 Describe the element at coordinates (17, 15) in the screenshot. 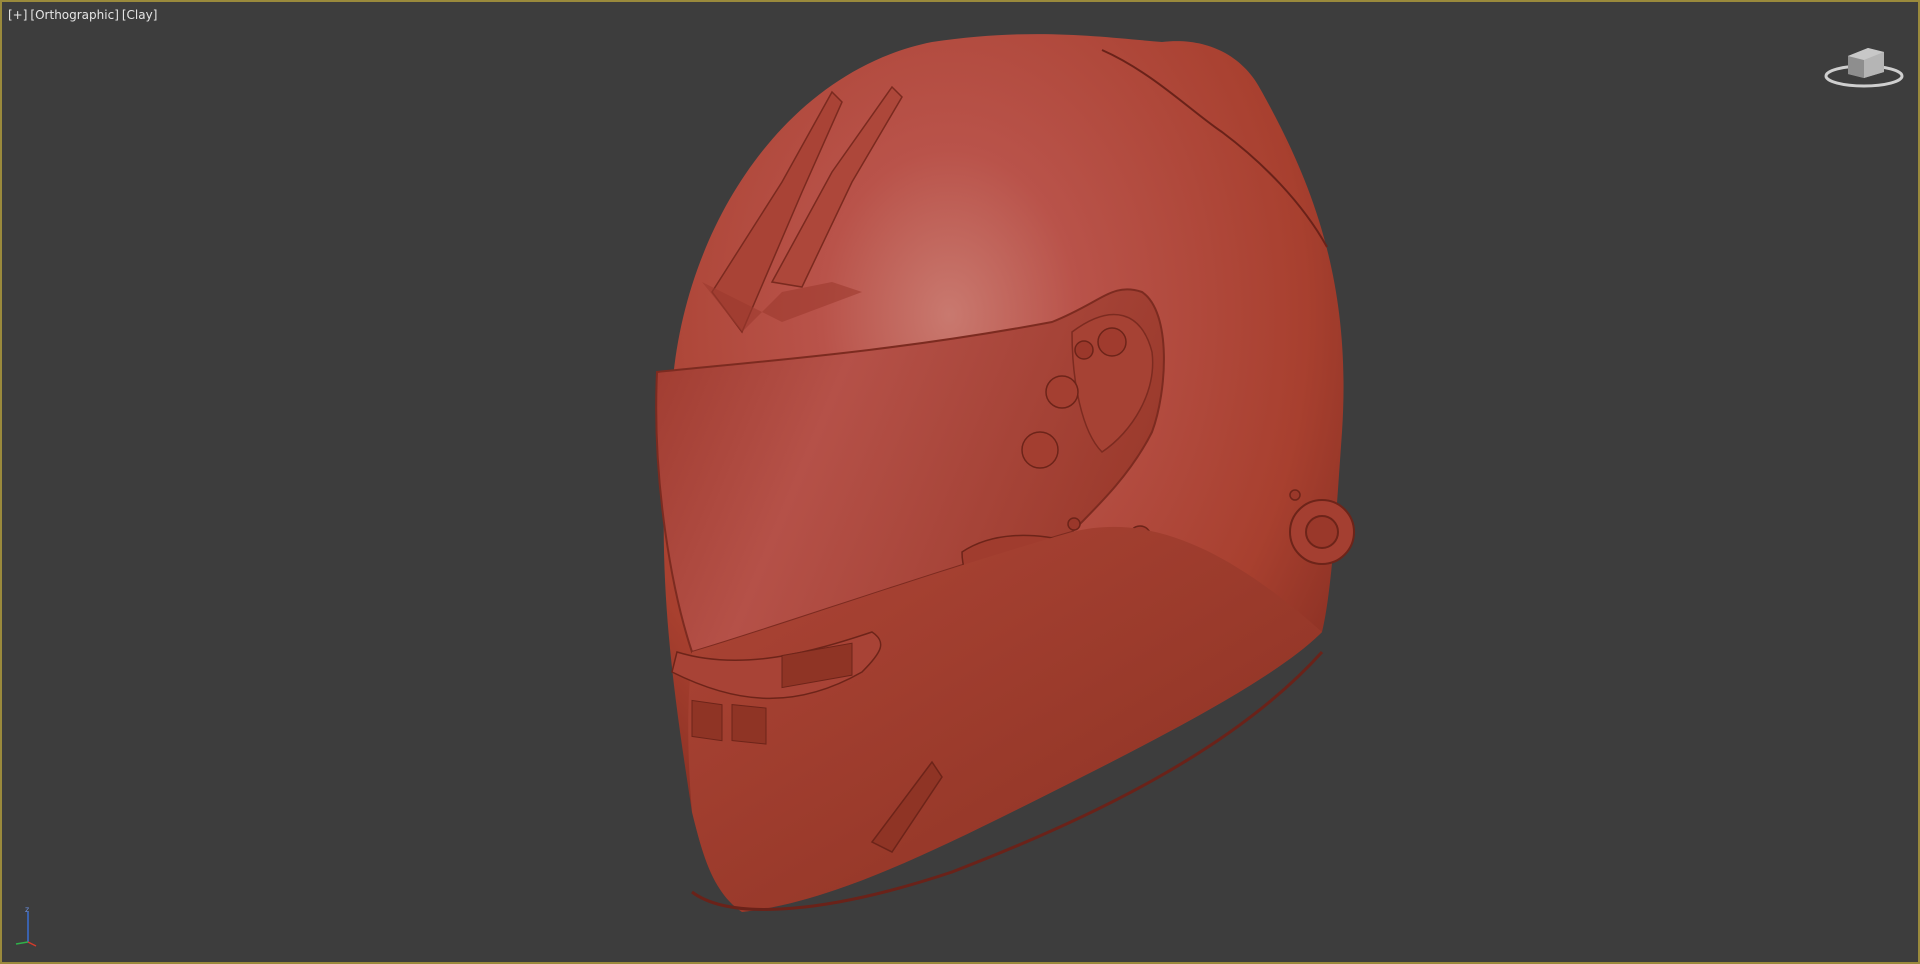

I see `viewport-plus-menu: [+]` at that location.